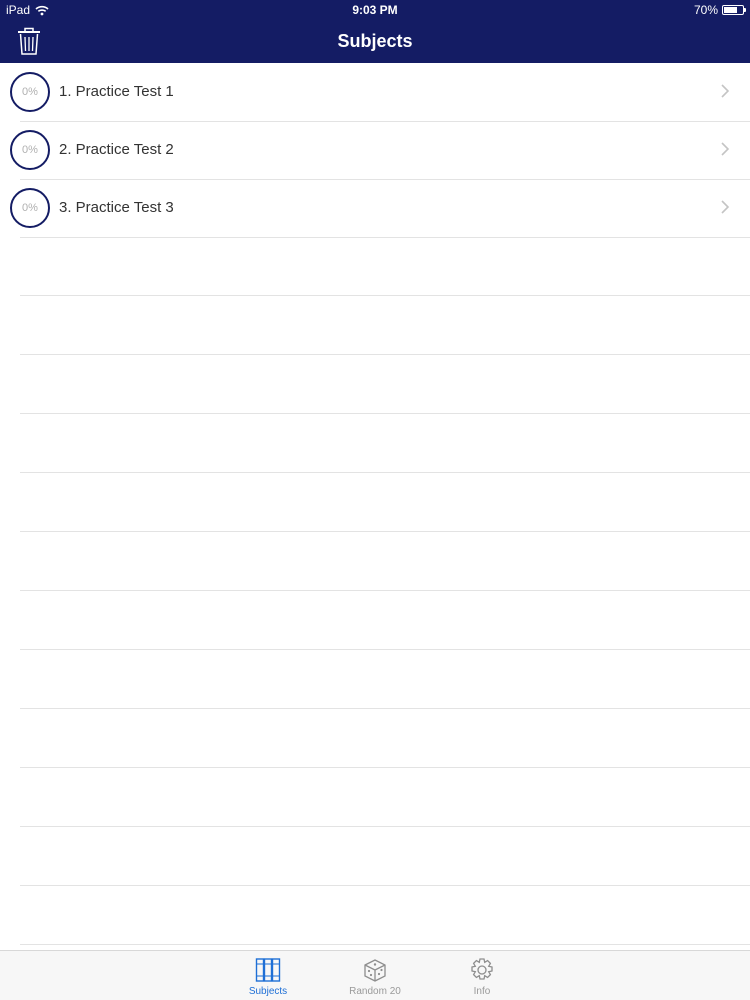  What do you see at coordinates (375, 991) in the screenshot?
I see `tab-label: Random 20` at bounding box center [375, 991].